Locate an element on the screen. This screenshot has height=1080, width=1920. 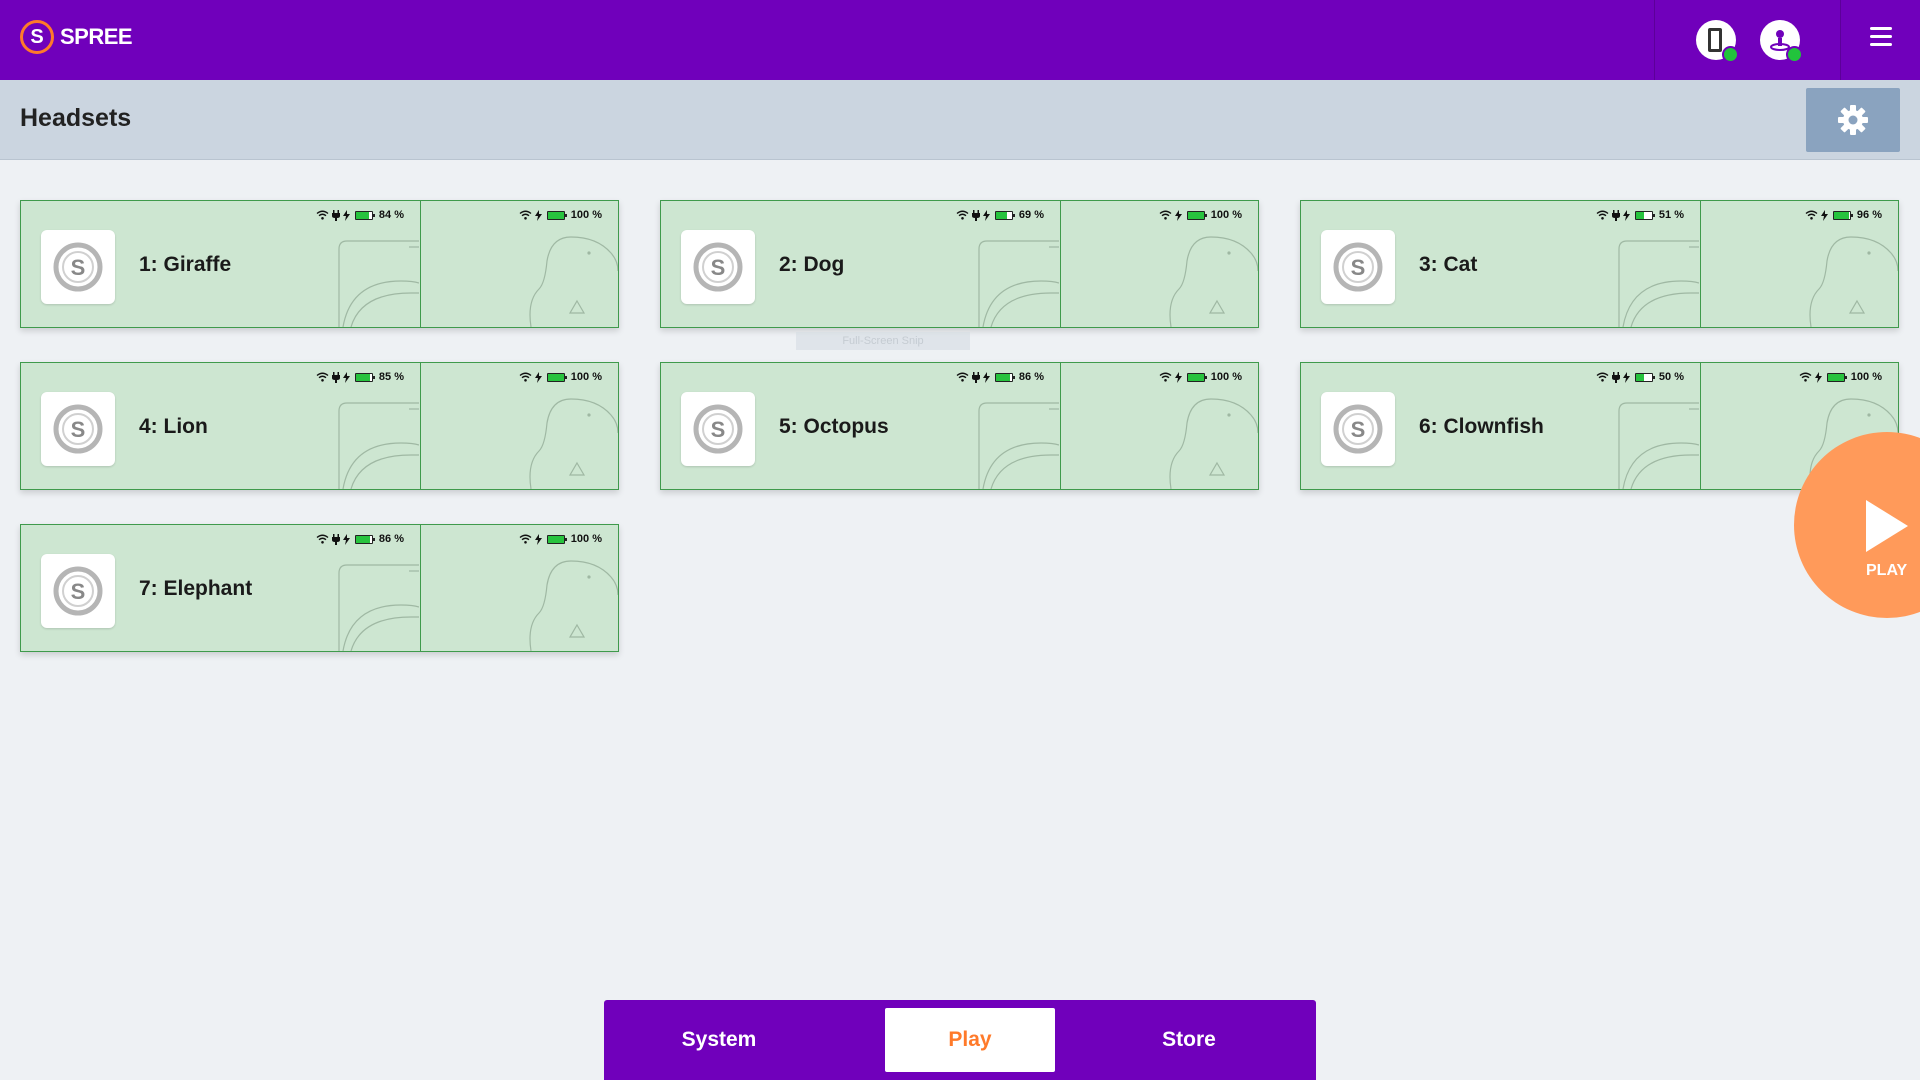
controller-status: 96 % is located at coordinates (1843, 215).